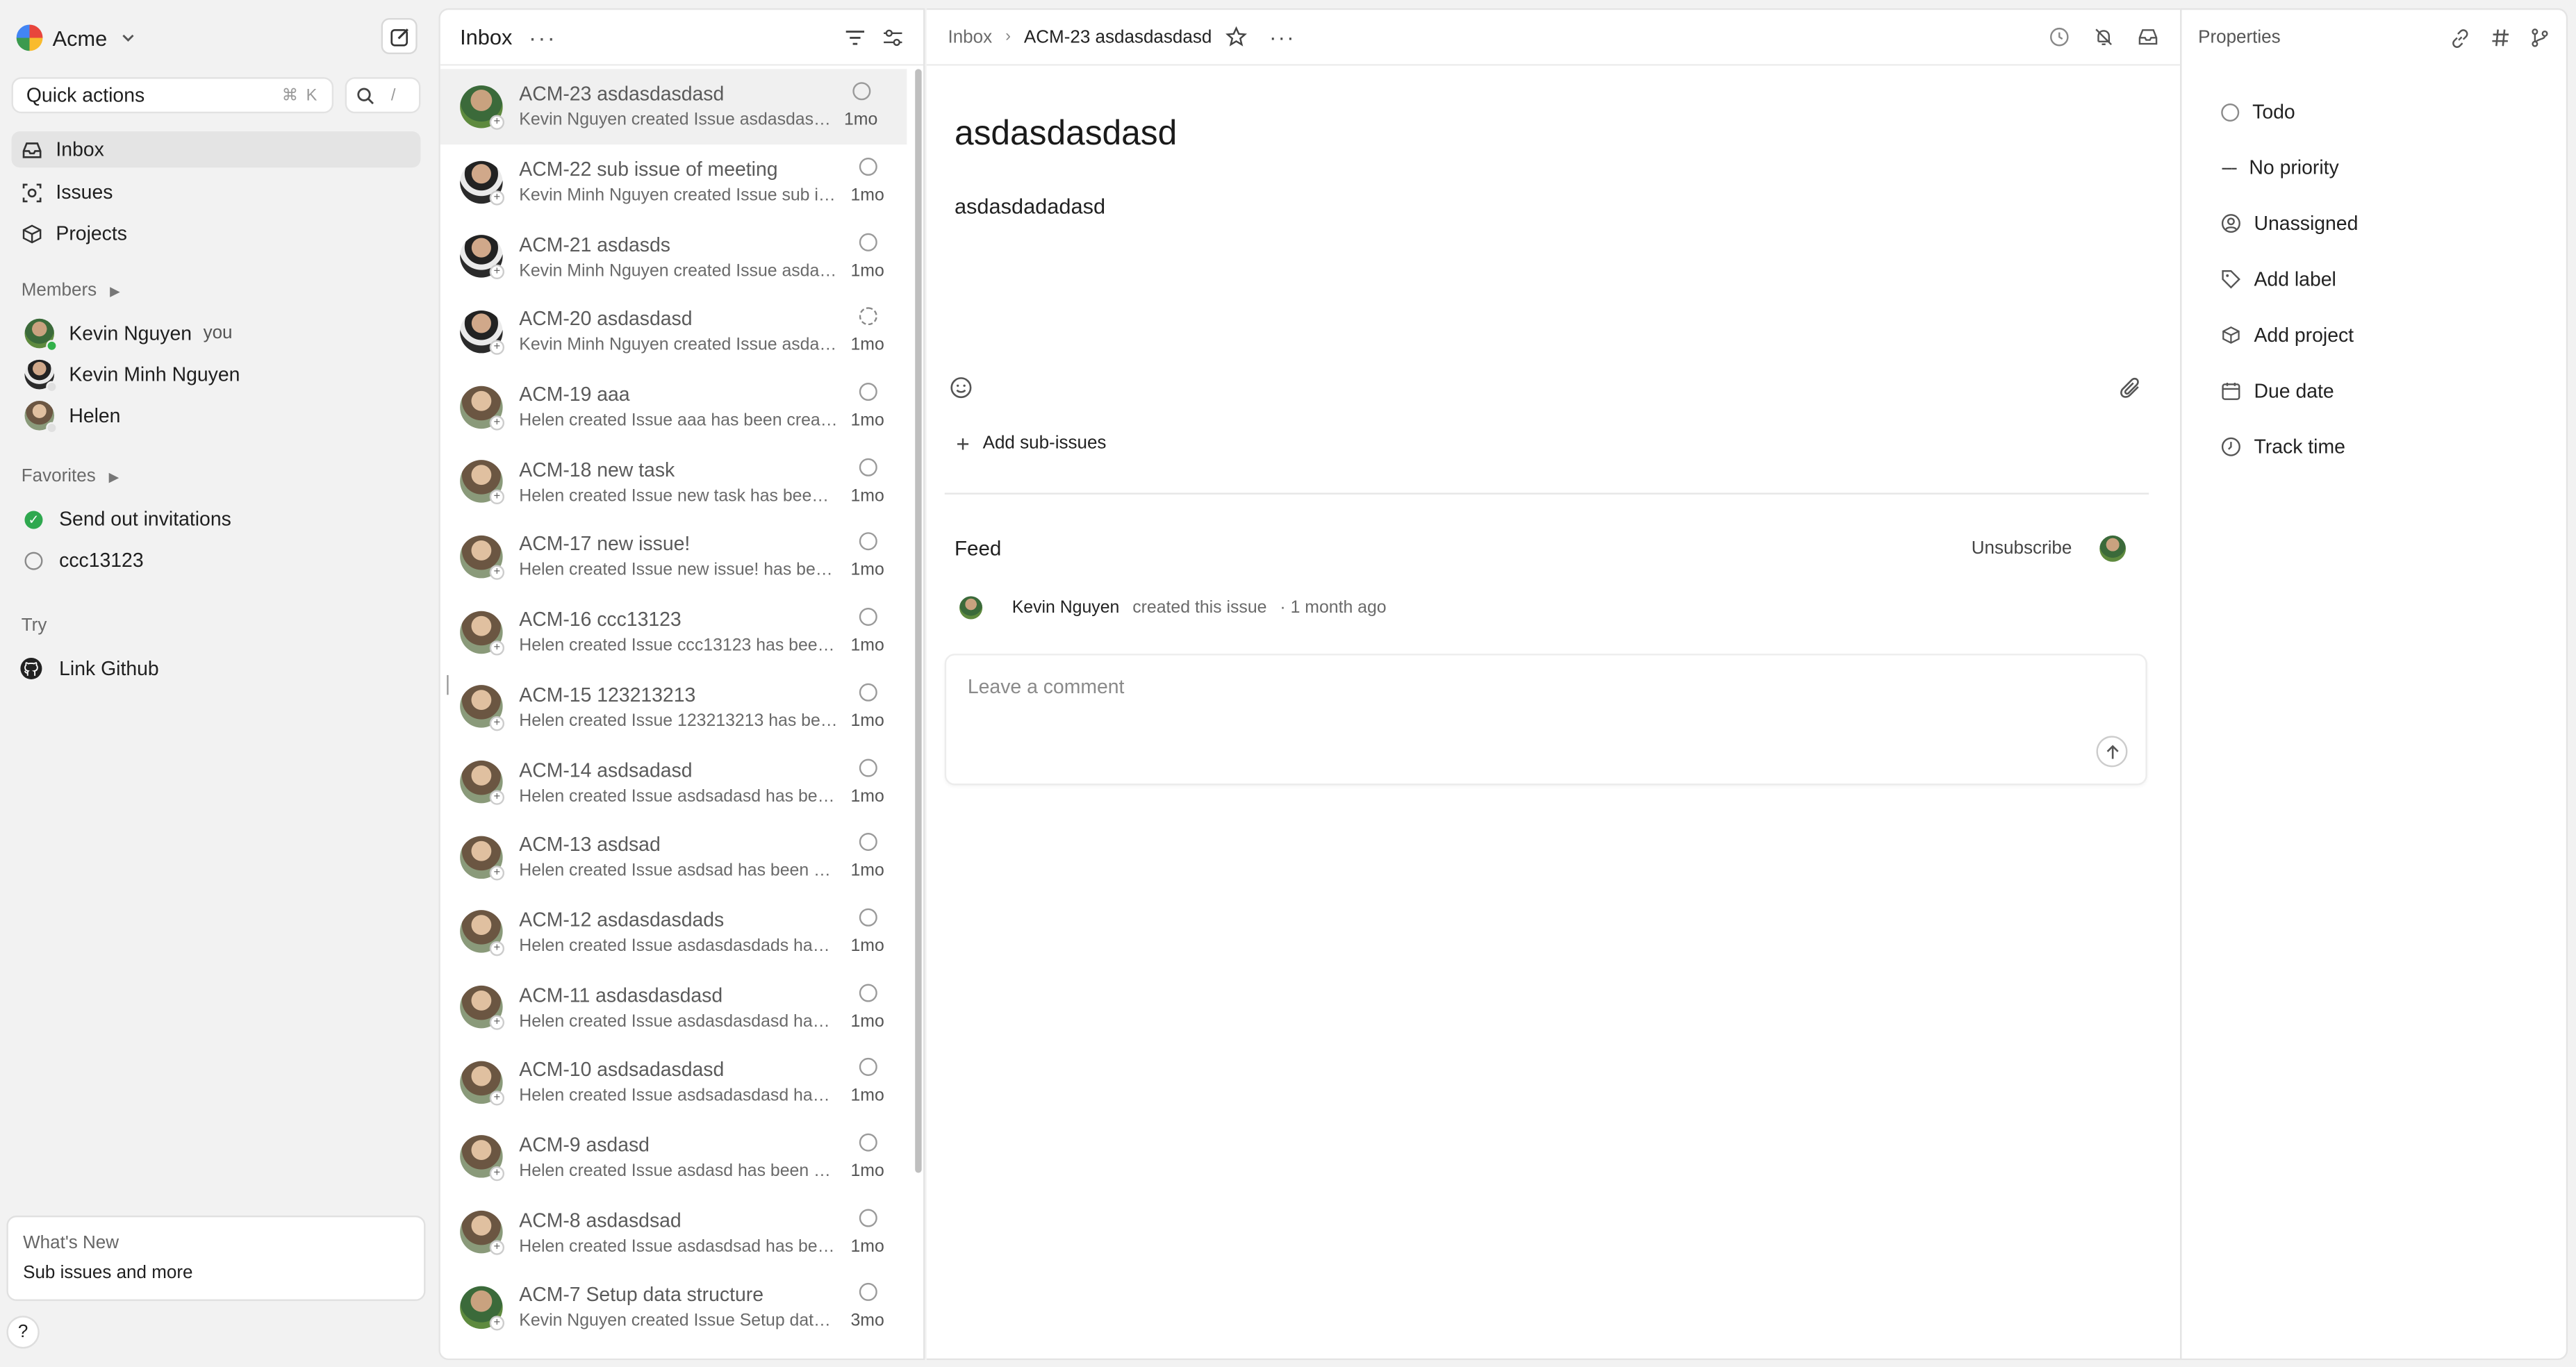 The image size is (2576, 1367). I want to click on member-item: Helen, so click(72, 416).